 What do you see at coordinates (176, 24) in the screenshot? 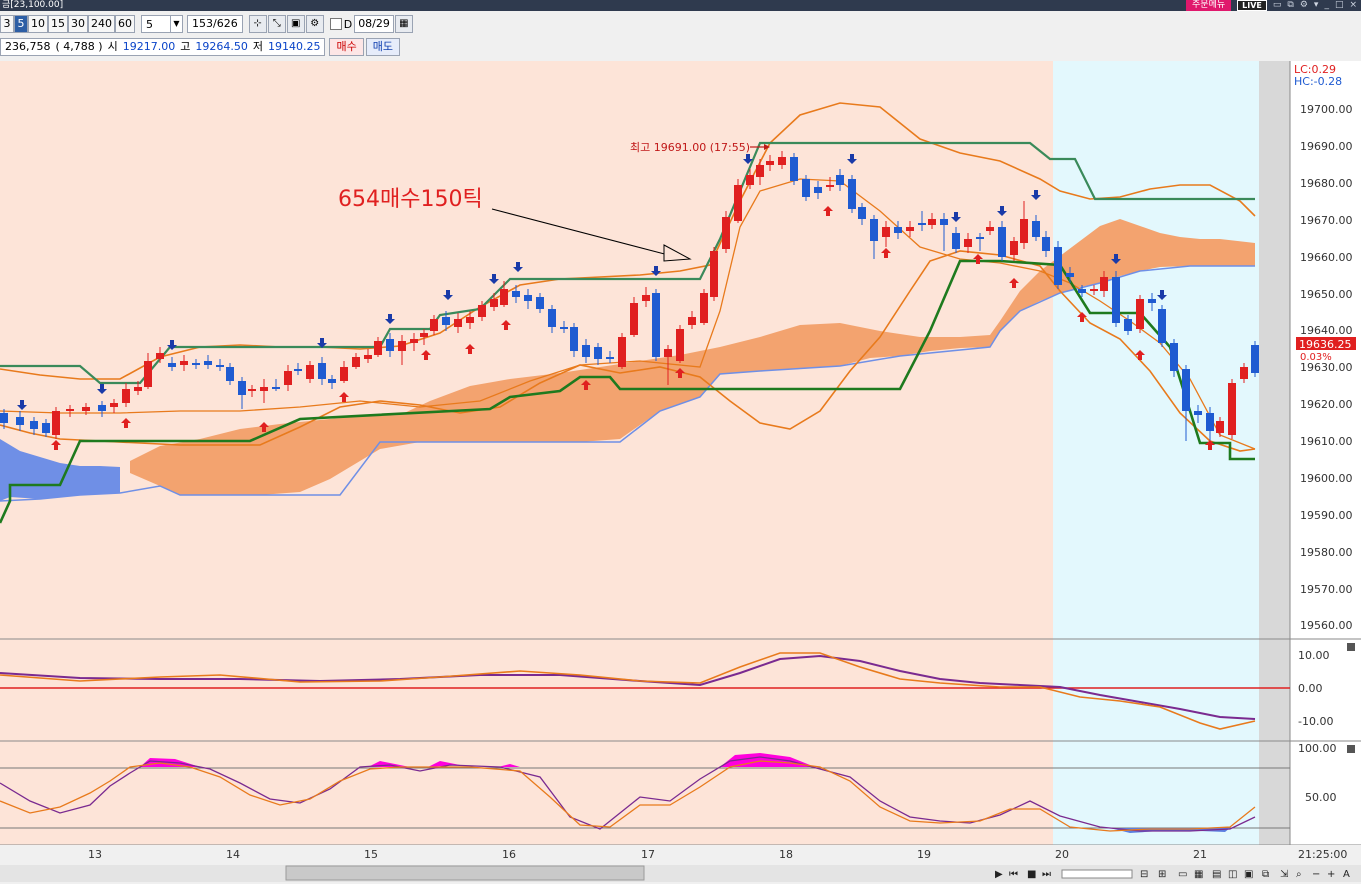
I see `chevron-down-icon: ▼` at bounding box center [176, 24].